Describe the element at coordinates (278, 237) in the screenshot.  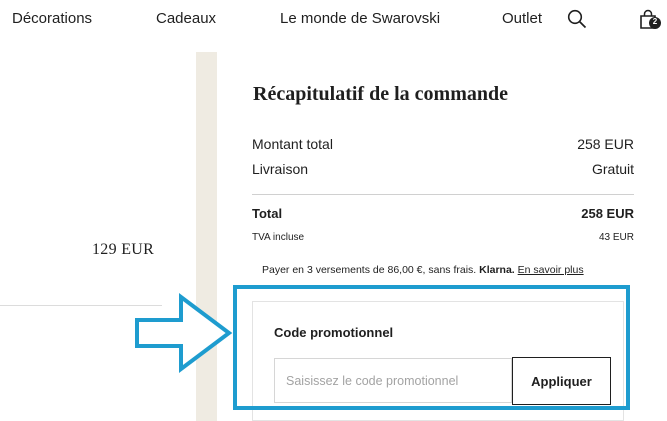
I see `vat-label: TVA incluse` at that location.